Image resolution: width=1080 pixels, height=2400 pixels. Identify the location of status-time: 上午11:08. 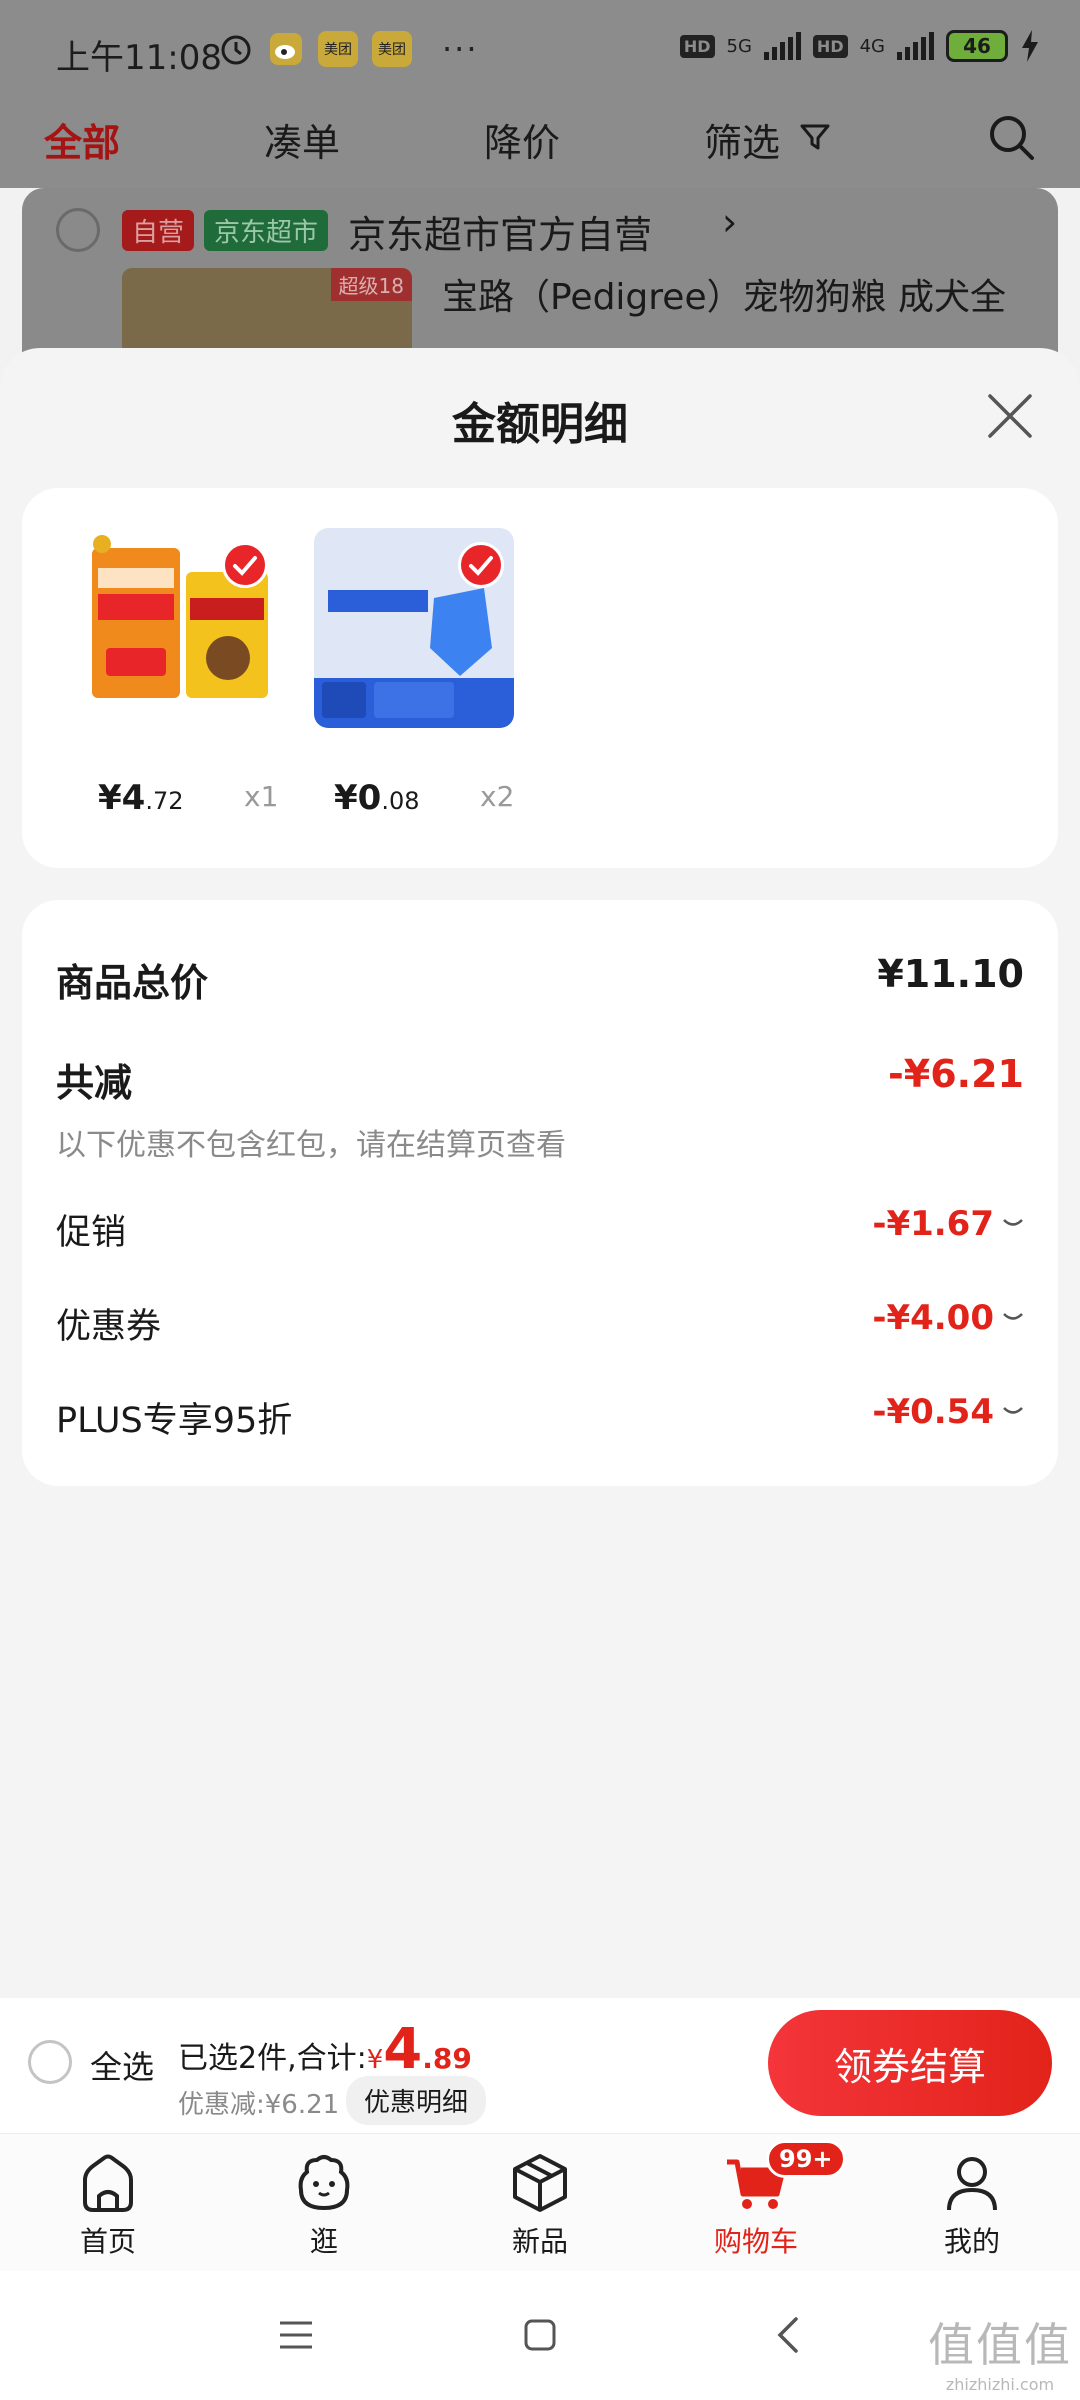
(139, 58).